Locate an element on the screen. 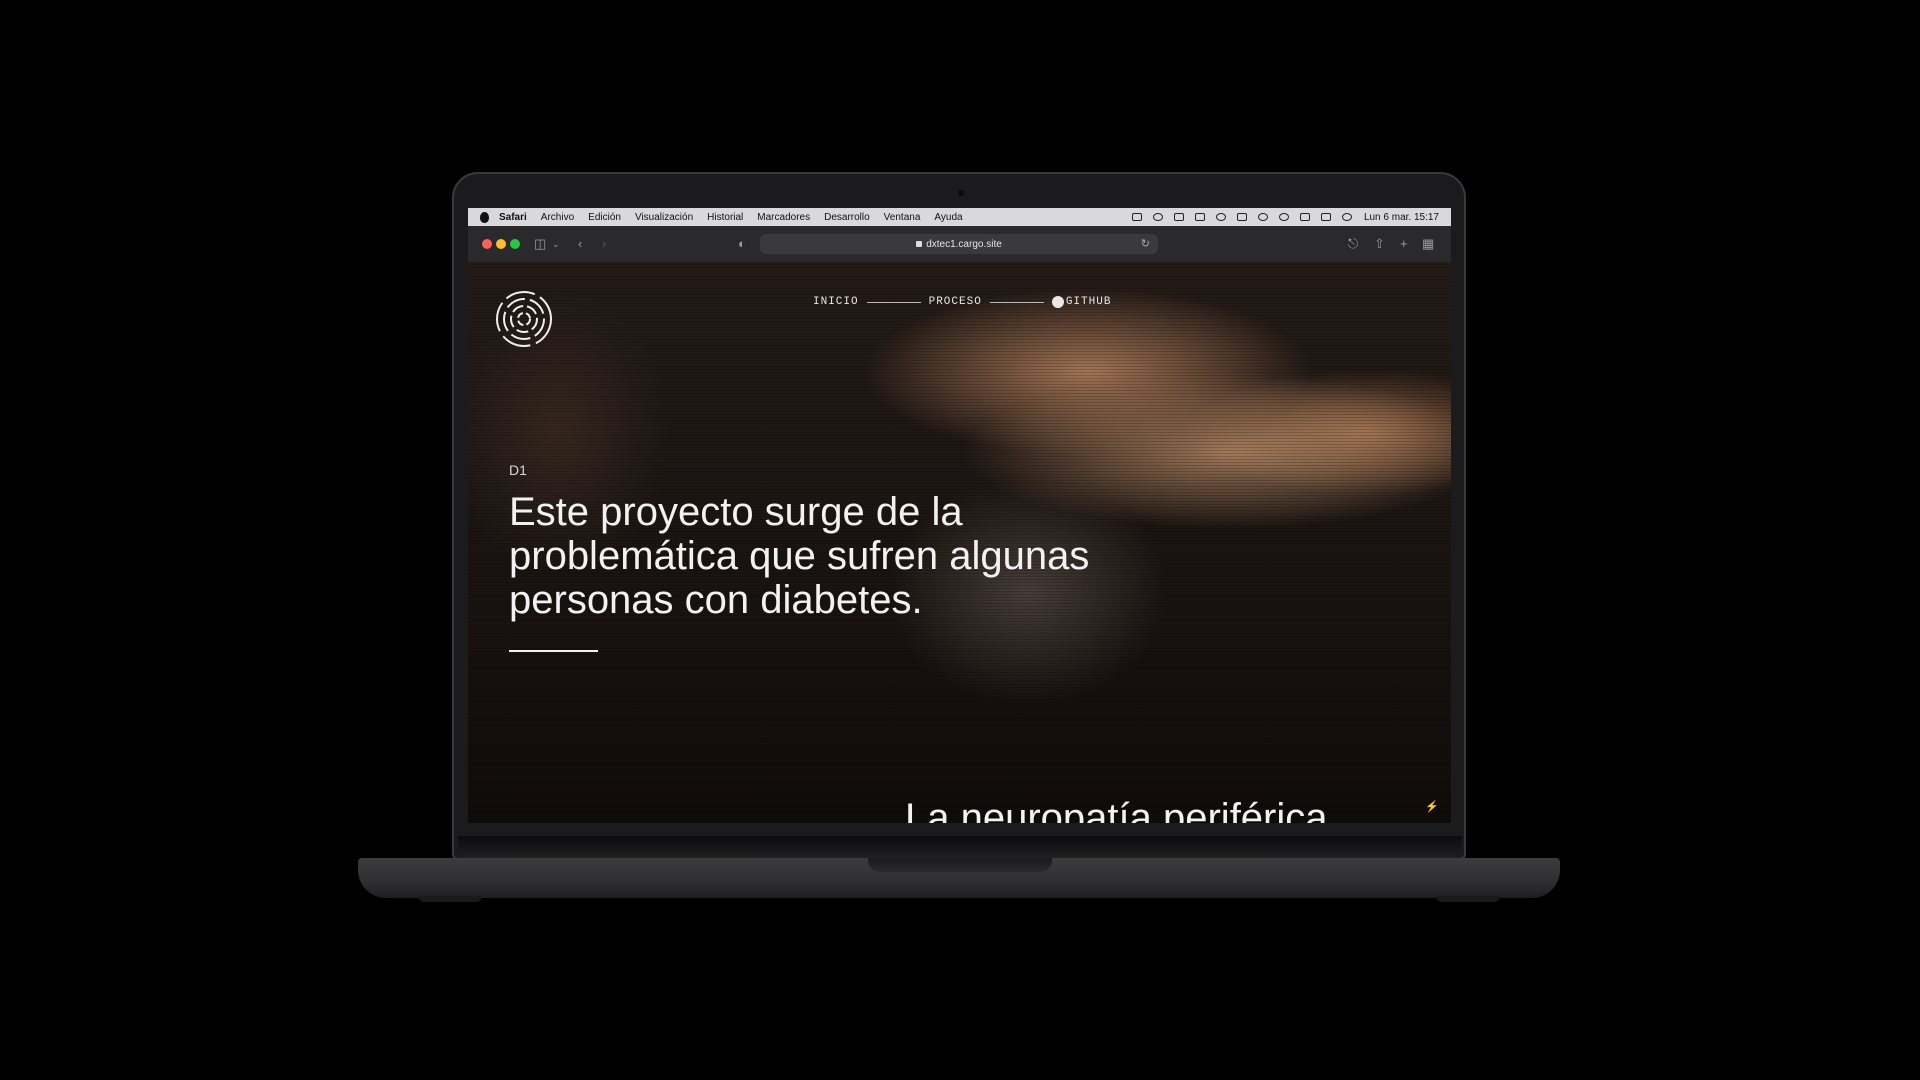 Image resolution: width=1920 pixels, height=1080 pixels. sidebar-toggle-icon: ◫ is located at coordinates (540, 244).